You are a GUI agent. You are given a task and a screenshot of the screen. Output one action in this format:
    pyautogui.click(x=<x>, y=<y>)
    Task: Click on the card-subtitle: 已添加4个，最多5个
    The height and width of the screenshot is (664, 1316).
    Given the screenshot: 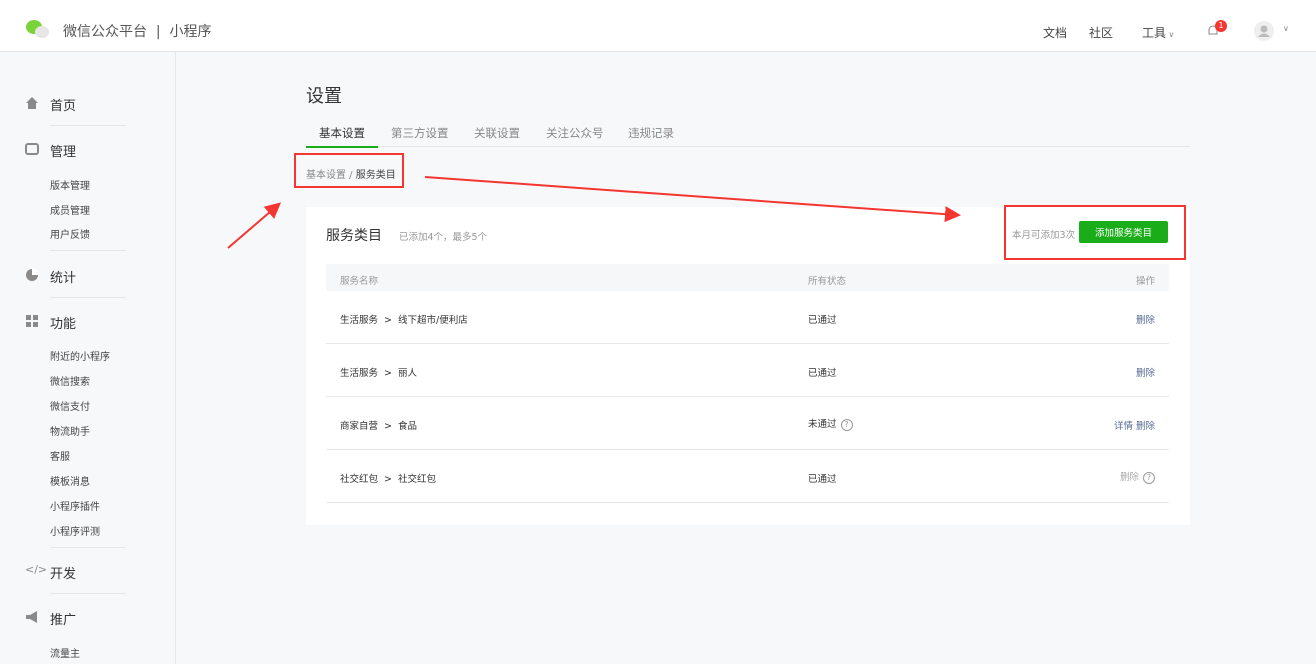 What is the action you would take?
    pyautogui.click(x=443, y=237)
    